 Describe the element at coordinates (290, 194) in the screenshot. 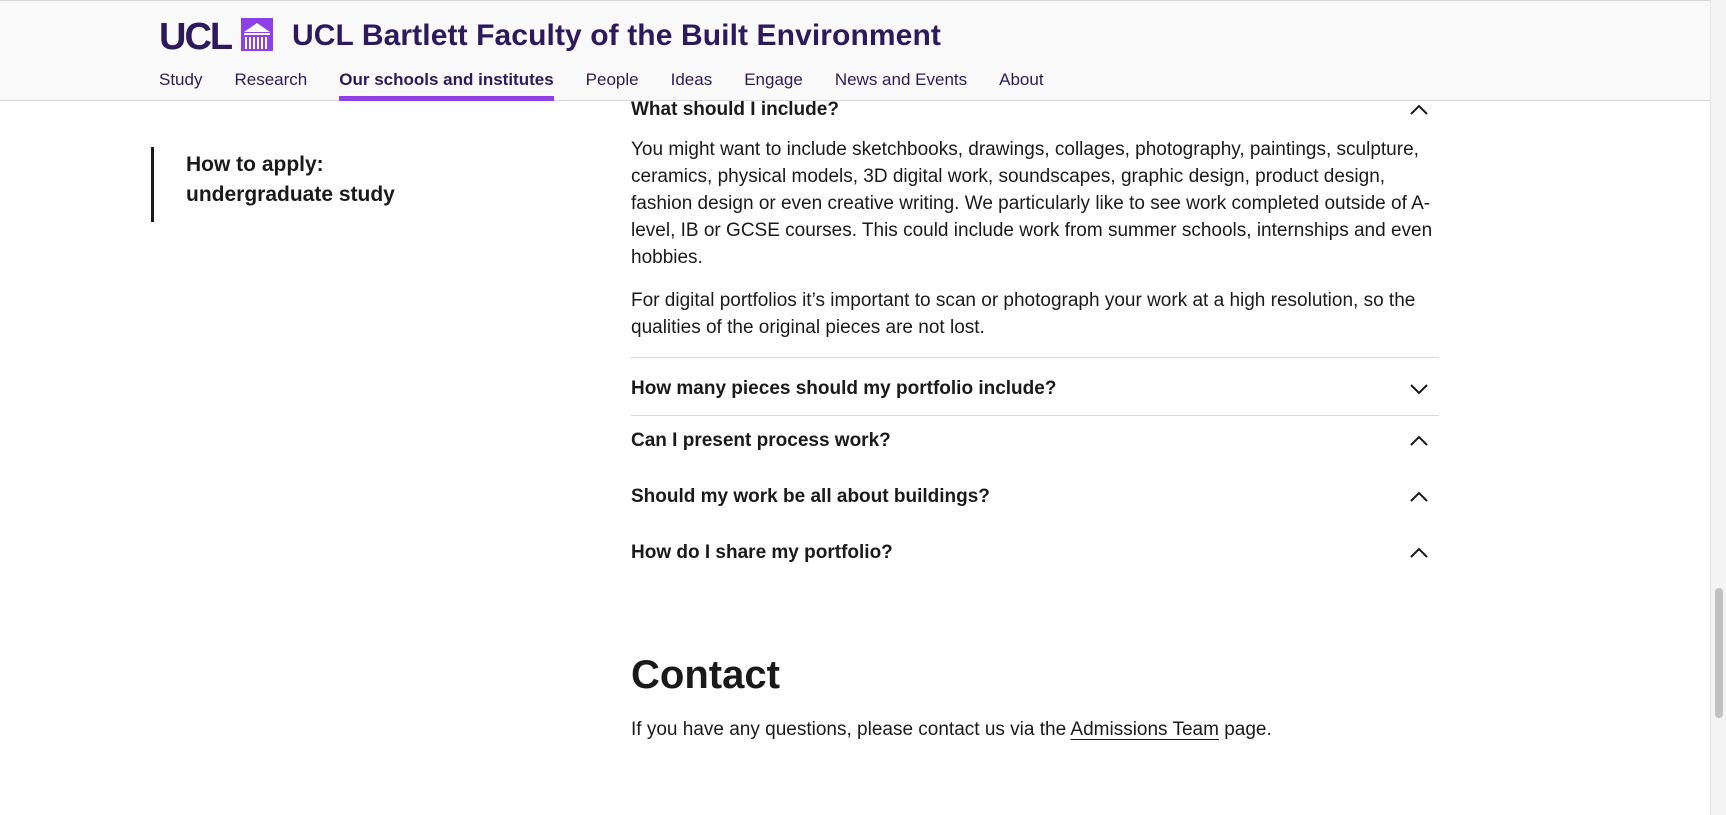

I see `sidebar-link-line2: undergraduate study` at that location.